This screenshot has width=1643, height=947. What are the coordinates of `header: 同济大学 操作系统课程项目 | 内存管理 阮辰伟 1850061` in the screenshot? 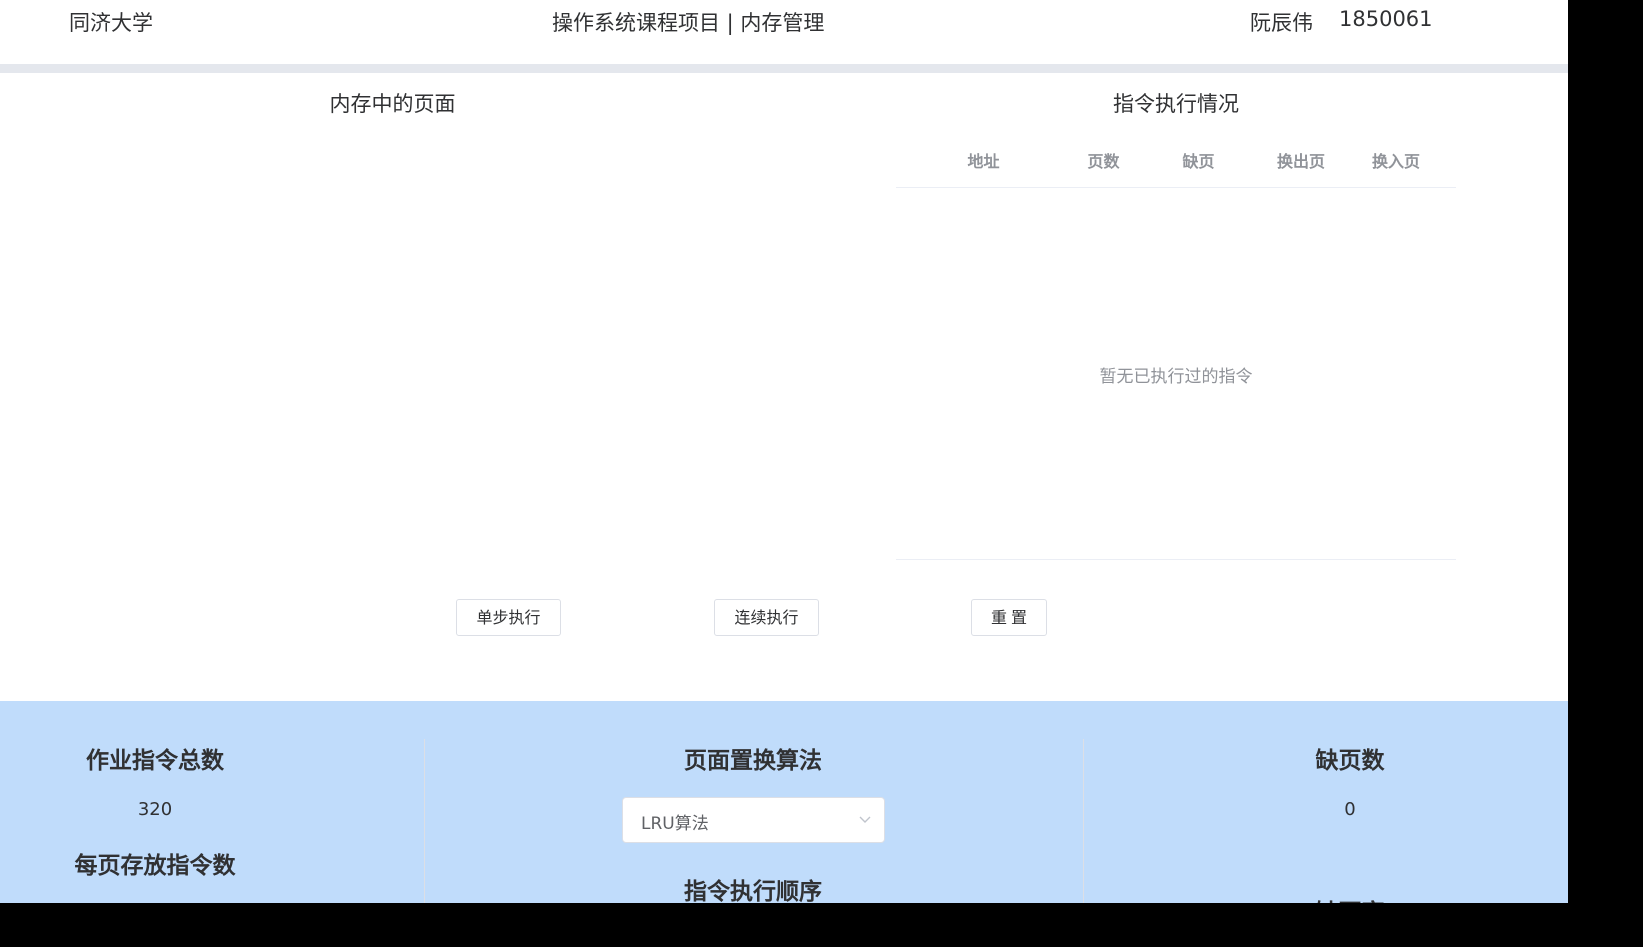 It's located at (784, 32).